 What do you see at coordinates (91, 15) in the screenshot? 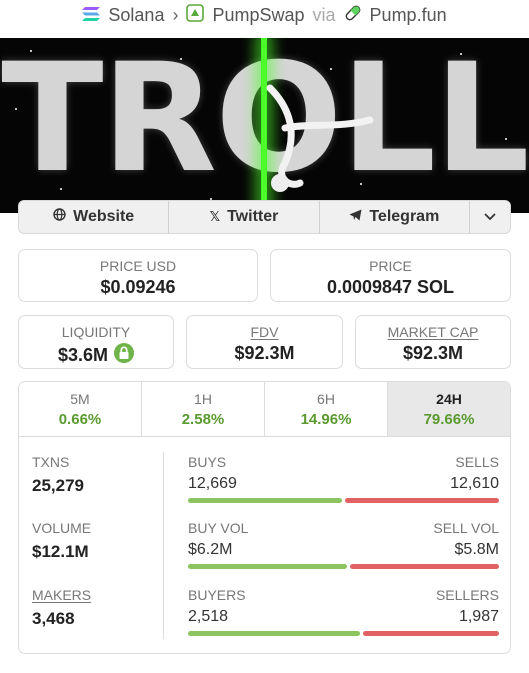
I see `solana-icon` at bounding box center [91, 15].